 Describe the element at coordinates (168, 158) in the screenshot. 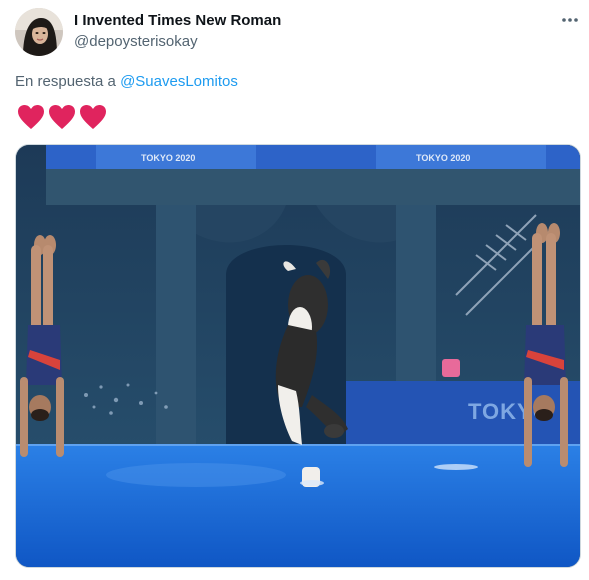

I see `banner-text-left: TOKYO 2020` at that location.